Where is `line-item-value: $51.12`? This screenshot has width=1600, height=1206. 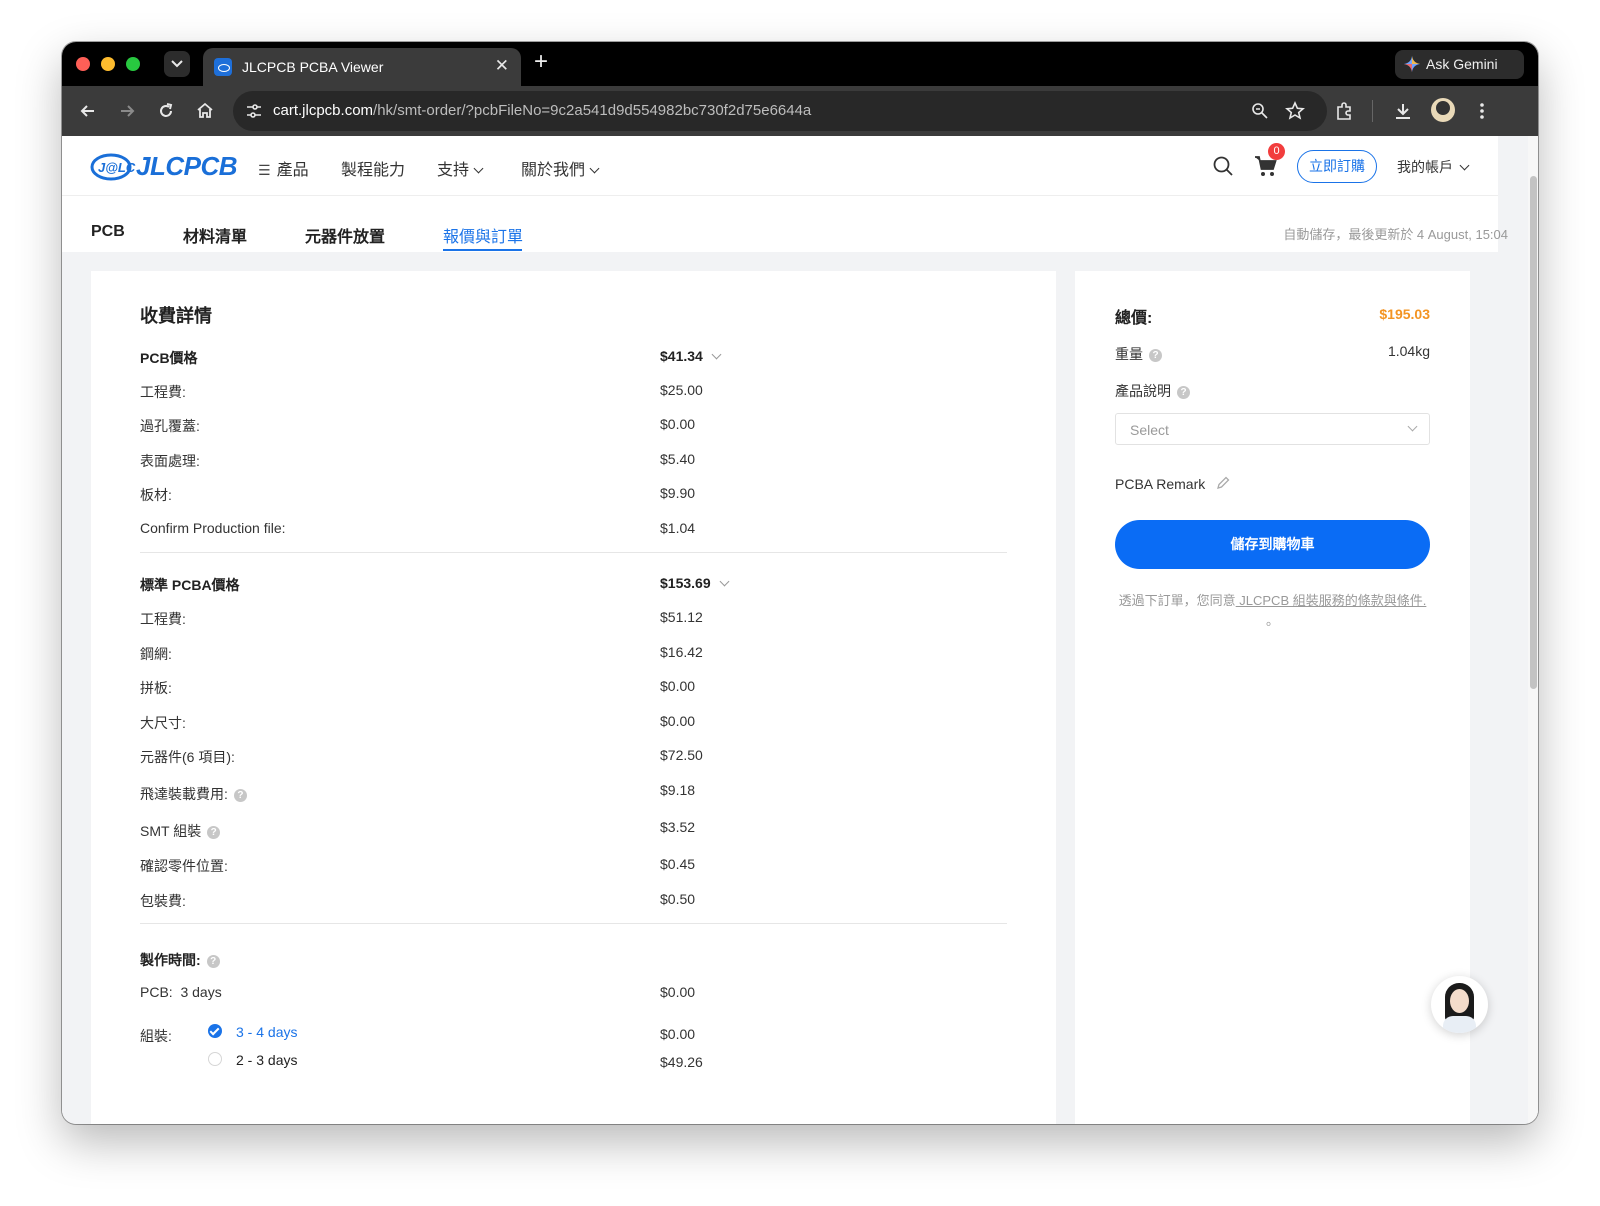
line-item-value: $51.12 is located at coordinates (681, 617).